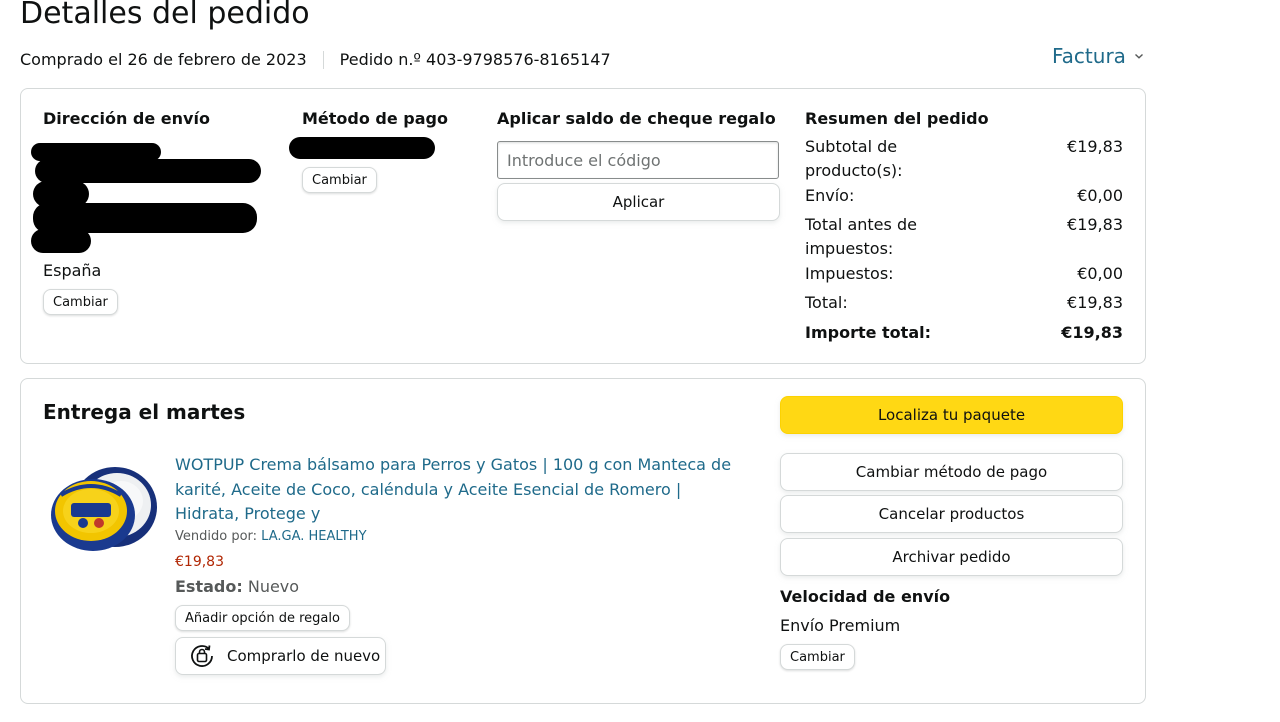 Image resolution: width=1280 pixels, height=722 pixels. What do you see at coordinates (817, 657) in the screenshot?
I see `change-speed-button: Cambiar` at bounding box center [817, 657].